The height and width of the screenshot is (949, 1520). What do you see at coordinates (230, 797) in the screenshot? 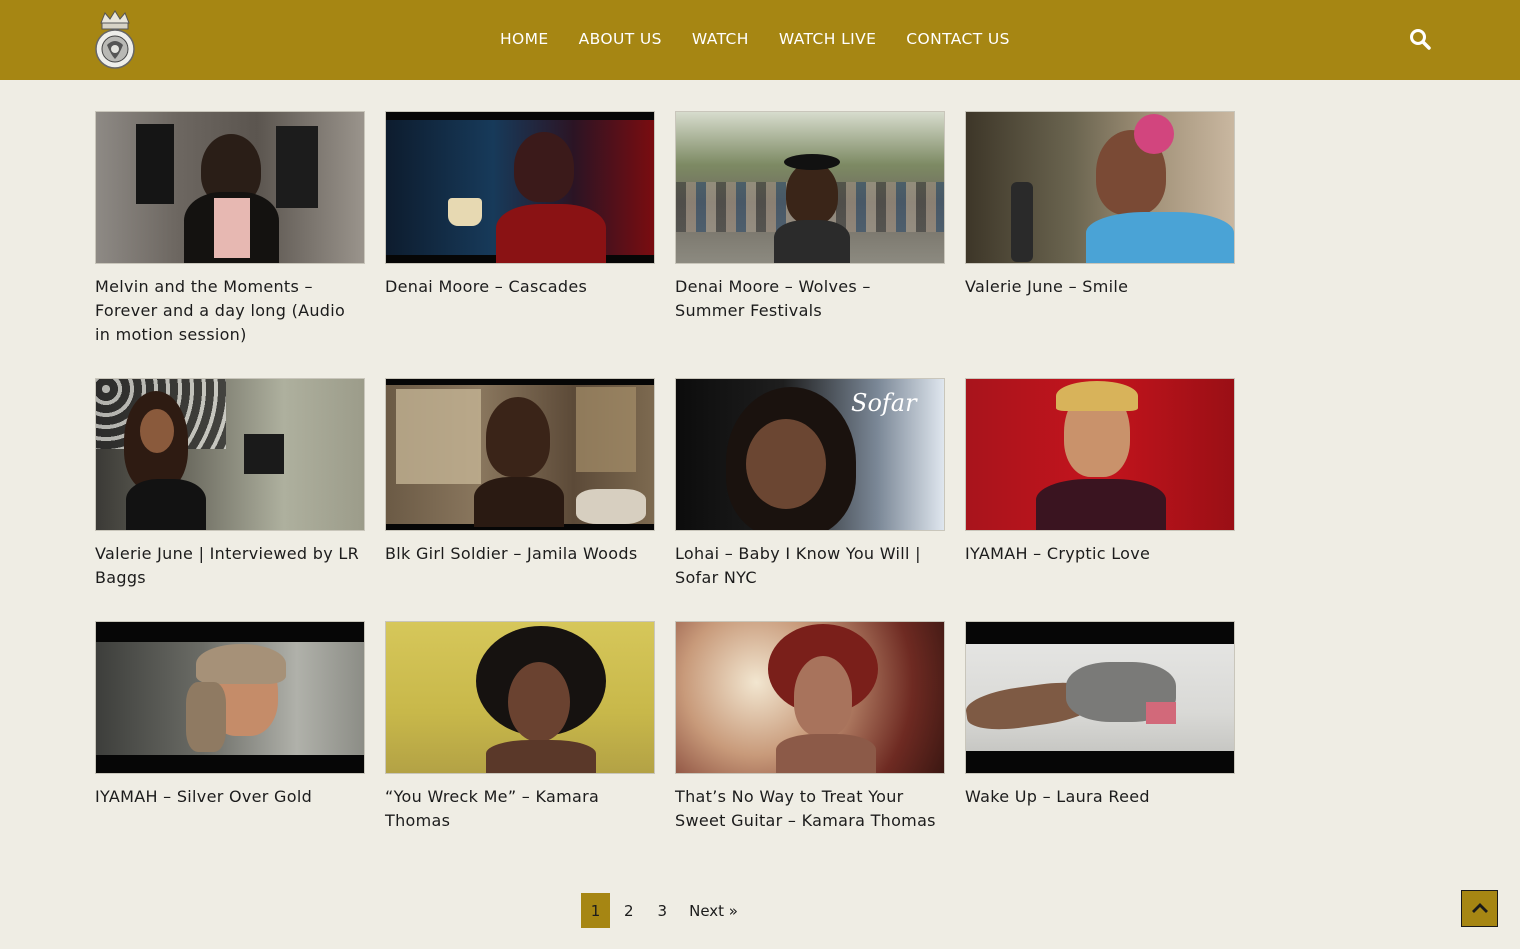
I see `video-title: IYAMAH – Silver Over Gold` at bounding box center [230, 797].